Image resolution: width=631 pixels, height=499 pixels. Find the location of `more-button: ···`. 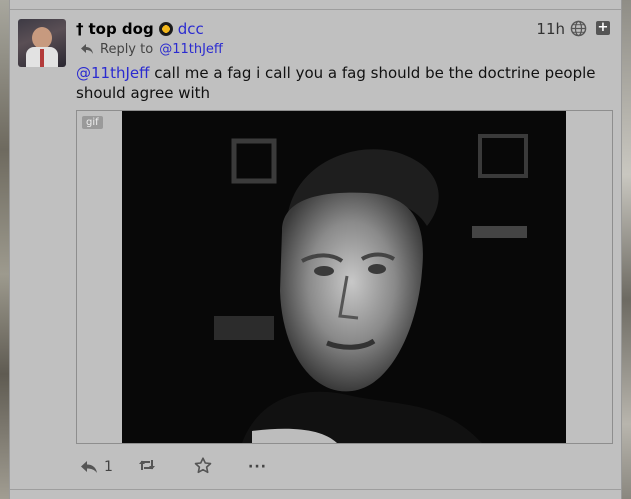

more-button: ··· is located at coordinates (257, 467).